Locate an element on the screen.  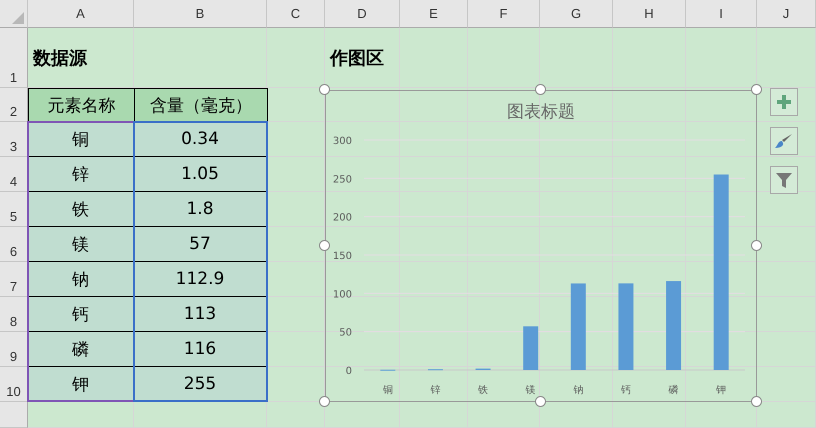
table-cell: 钙 is located at coordinates (81, 314).